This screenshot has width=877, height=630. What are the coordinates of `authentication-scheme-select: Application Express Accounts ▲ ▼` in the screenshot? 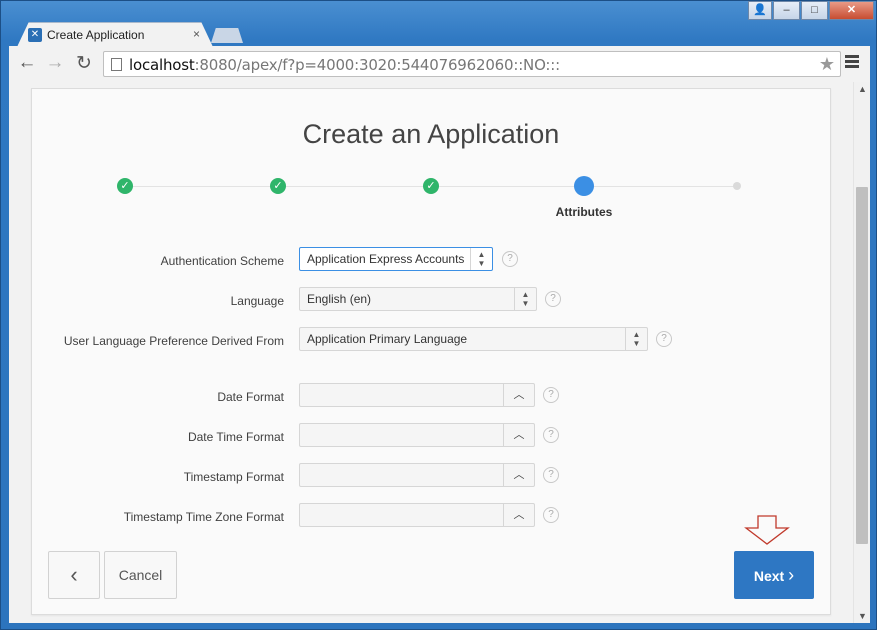 It's located at (396, 259).